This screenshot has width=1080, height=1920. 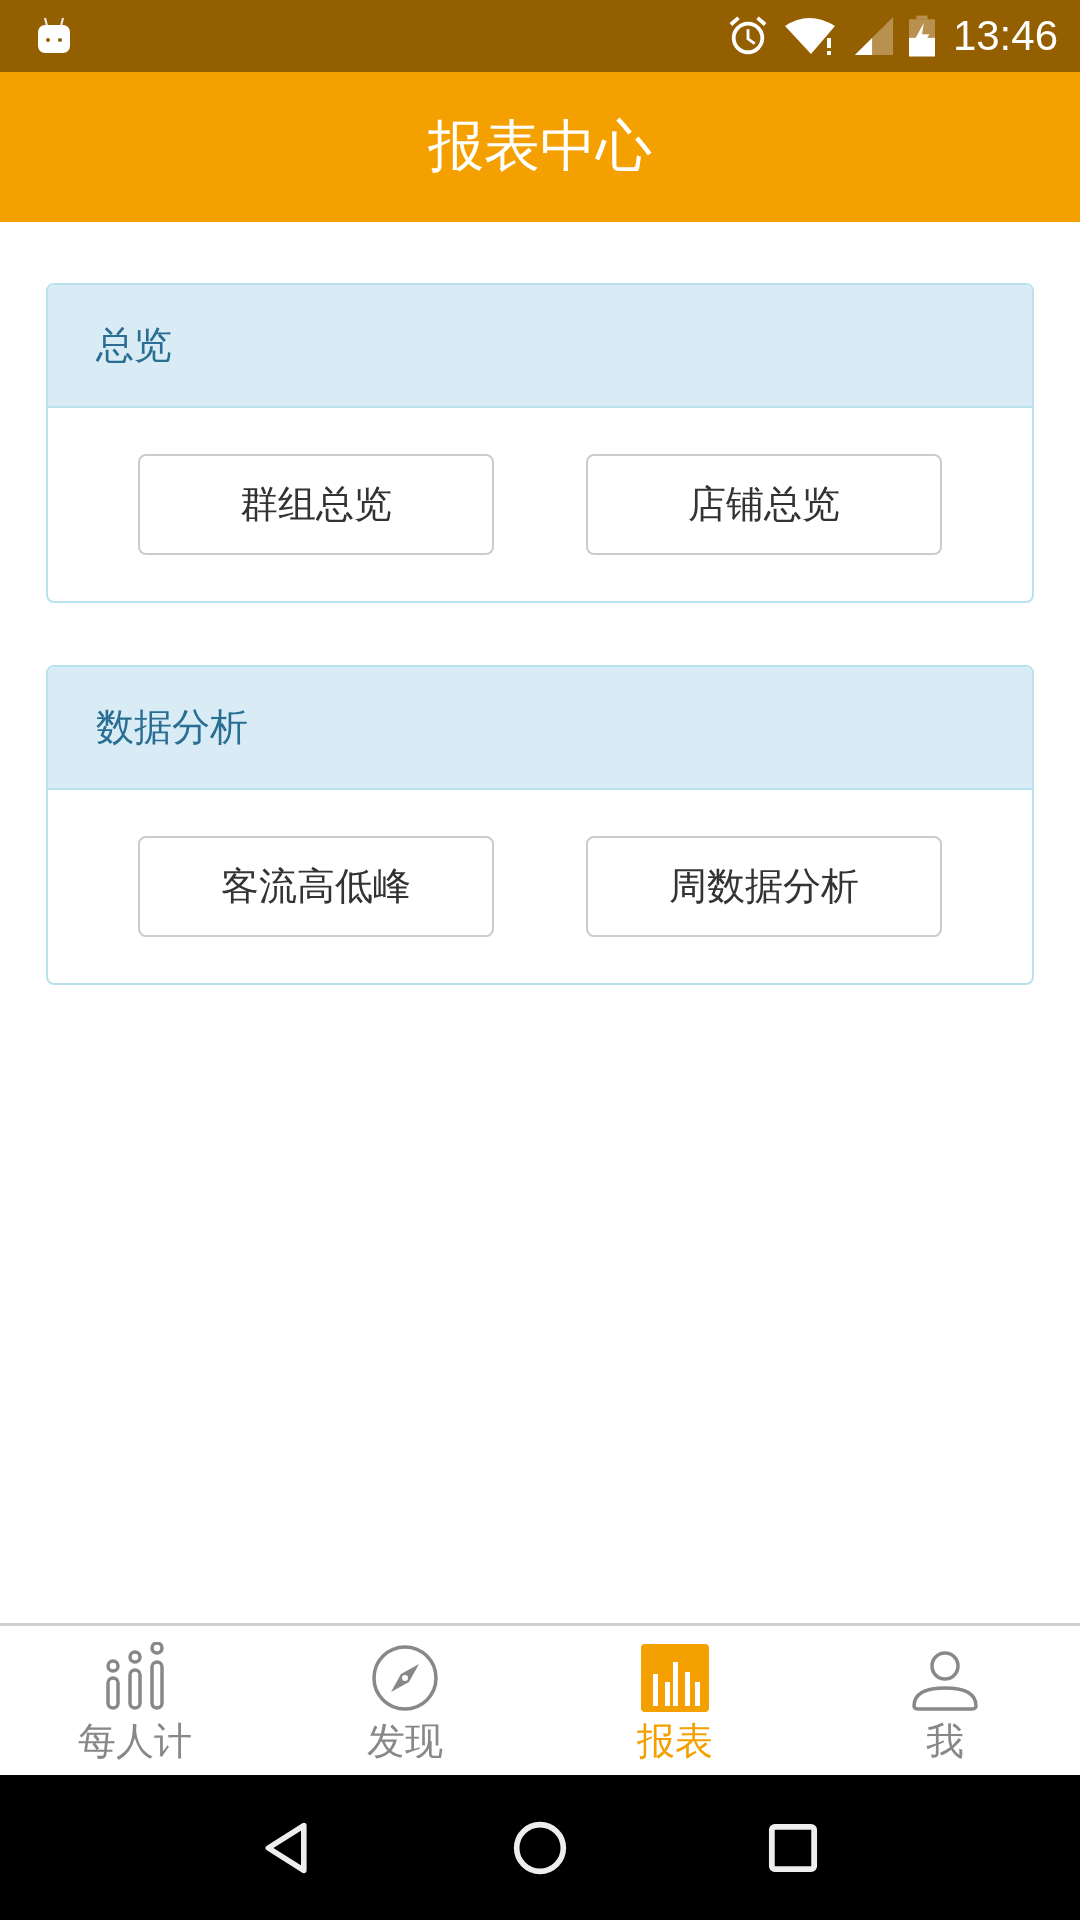 I want to click on nav-tab: 我, so click(x=945, y=1700).